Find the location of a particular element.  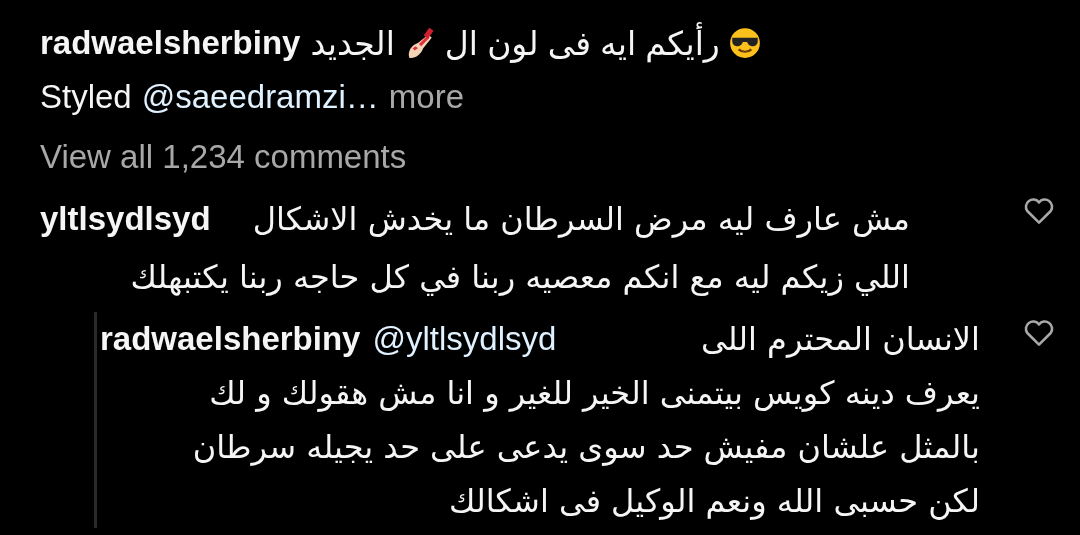

mention-link: @yltlsydlsyd is located at coordinates (464, 339).